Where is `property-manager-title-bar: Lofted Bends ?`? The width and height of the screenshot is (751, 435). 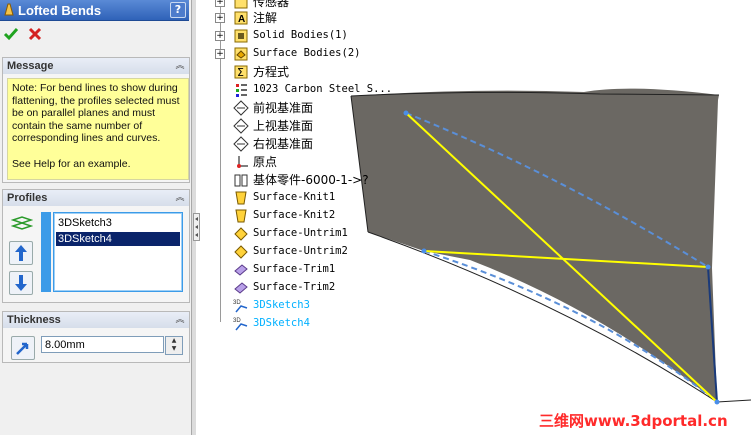 property-manager-title-bar: Lofted Bends ? is located at coordinates (94, 10).